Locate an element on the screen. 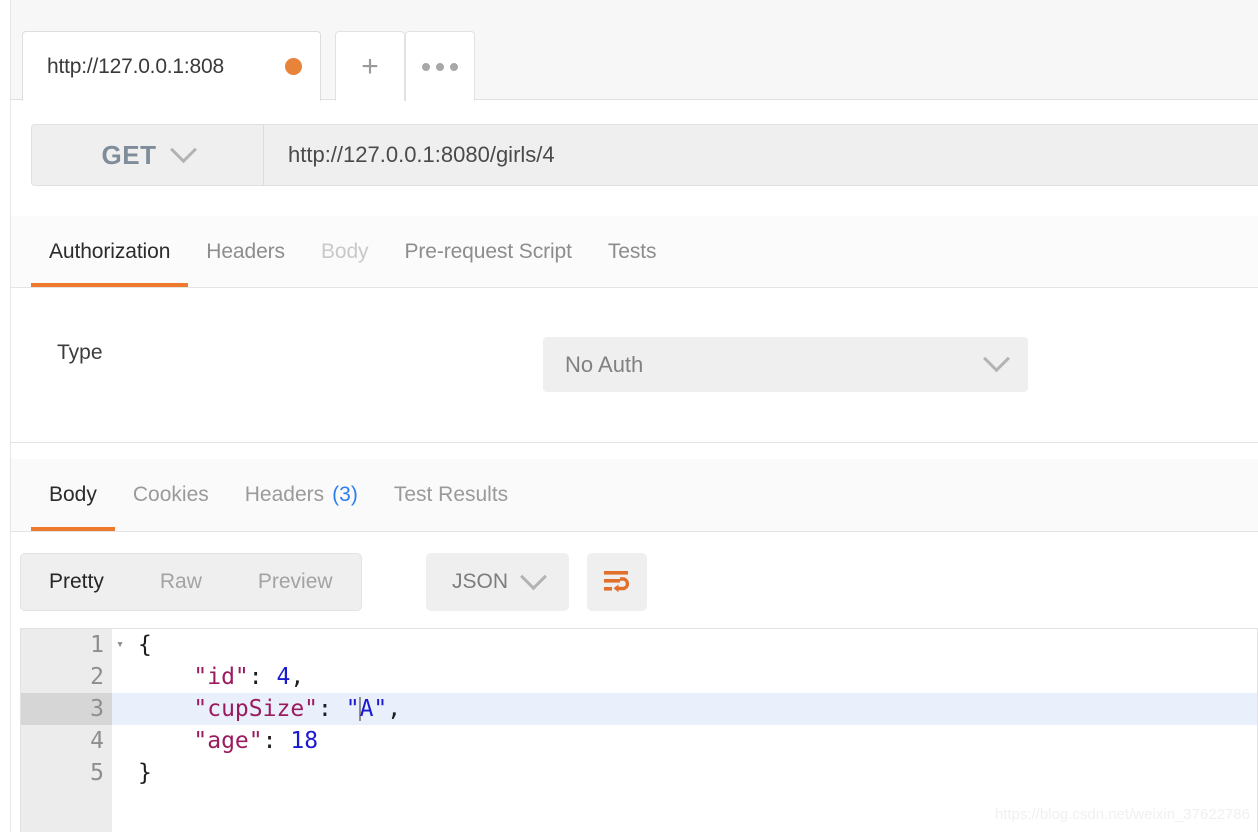  tab-tests: Tests is located at coordinates (632, 251).